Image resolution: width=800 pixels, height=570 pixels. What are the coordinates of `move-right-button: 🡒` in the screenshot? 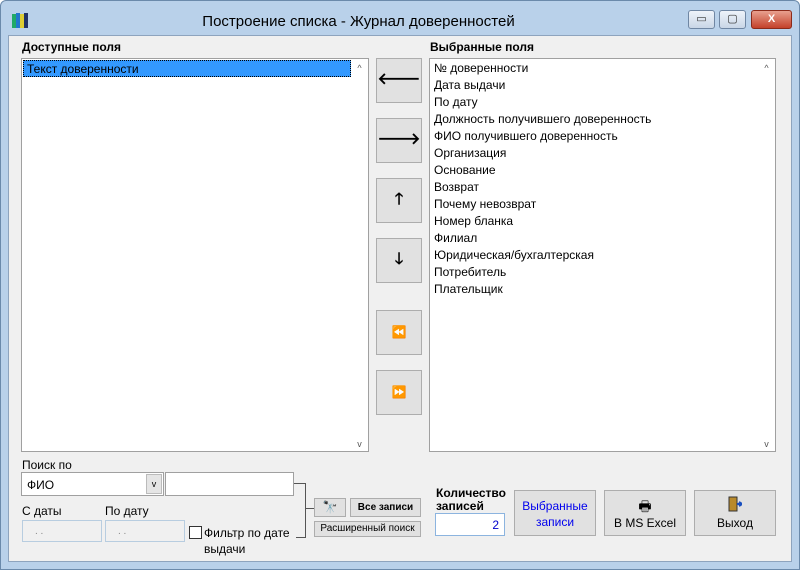 It's located at (399, 140).